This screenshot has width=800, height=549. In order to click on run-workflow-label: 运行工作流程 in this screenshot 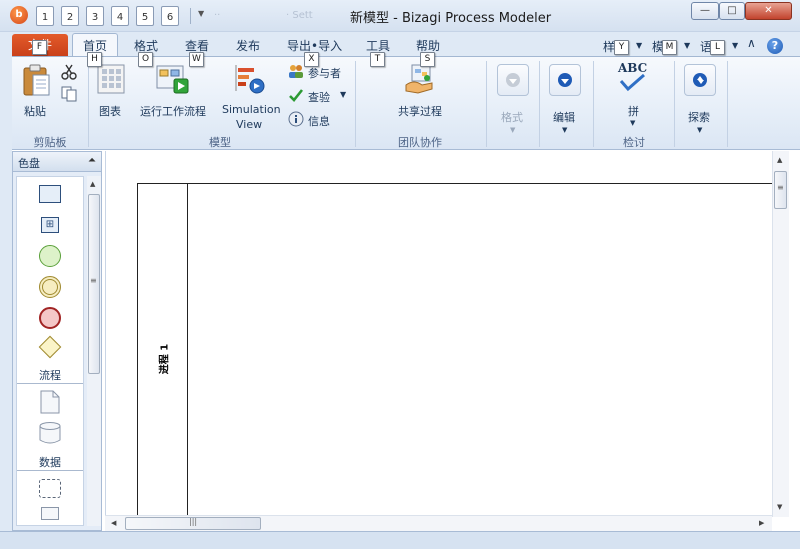, I will do `click(173, 111)`.